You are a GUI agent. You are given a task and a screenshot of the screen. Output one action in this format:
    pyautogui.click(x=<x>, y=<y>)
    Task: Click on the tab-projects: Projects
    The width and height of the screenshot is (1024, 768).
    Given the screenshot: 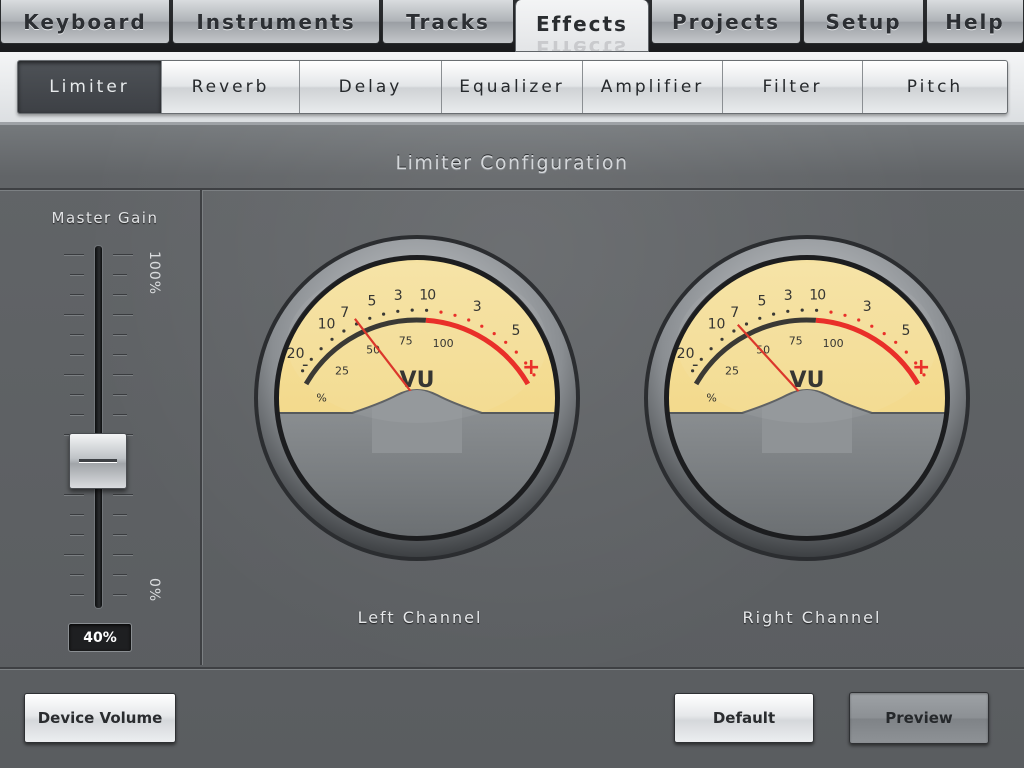 What is the action you would take?
    pyautogui.click(x=726, y=22)
    